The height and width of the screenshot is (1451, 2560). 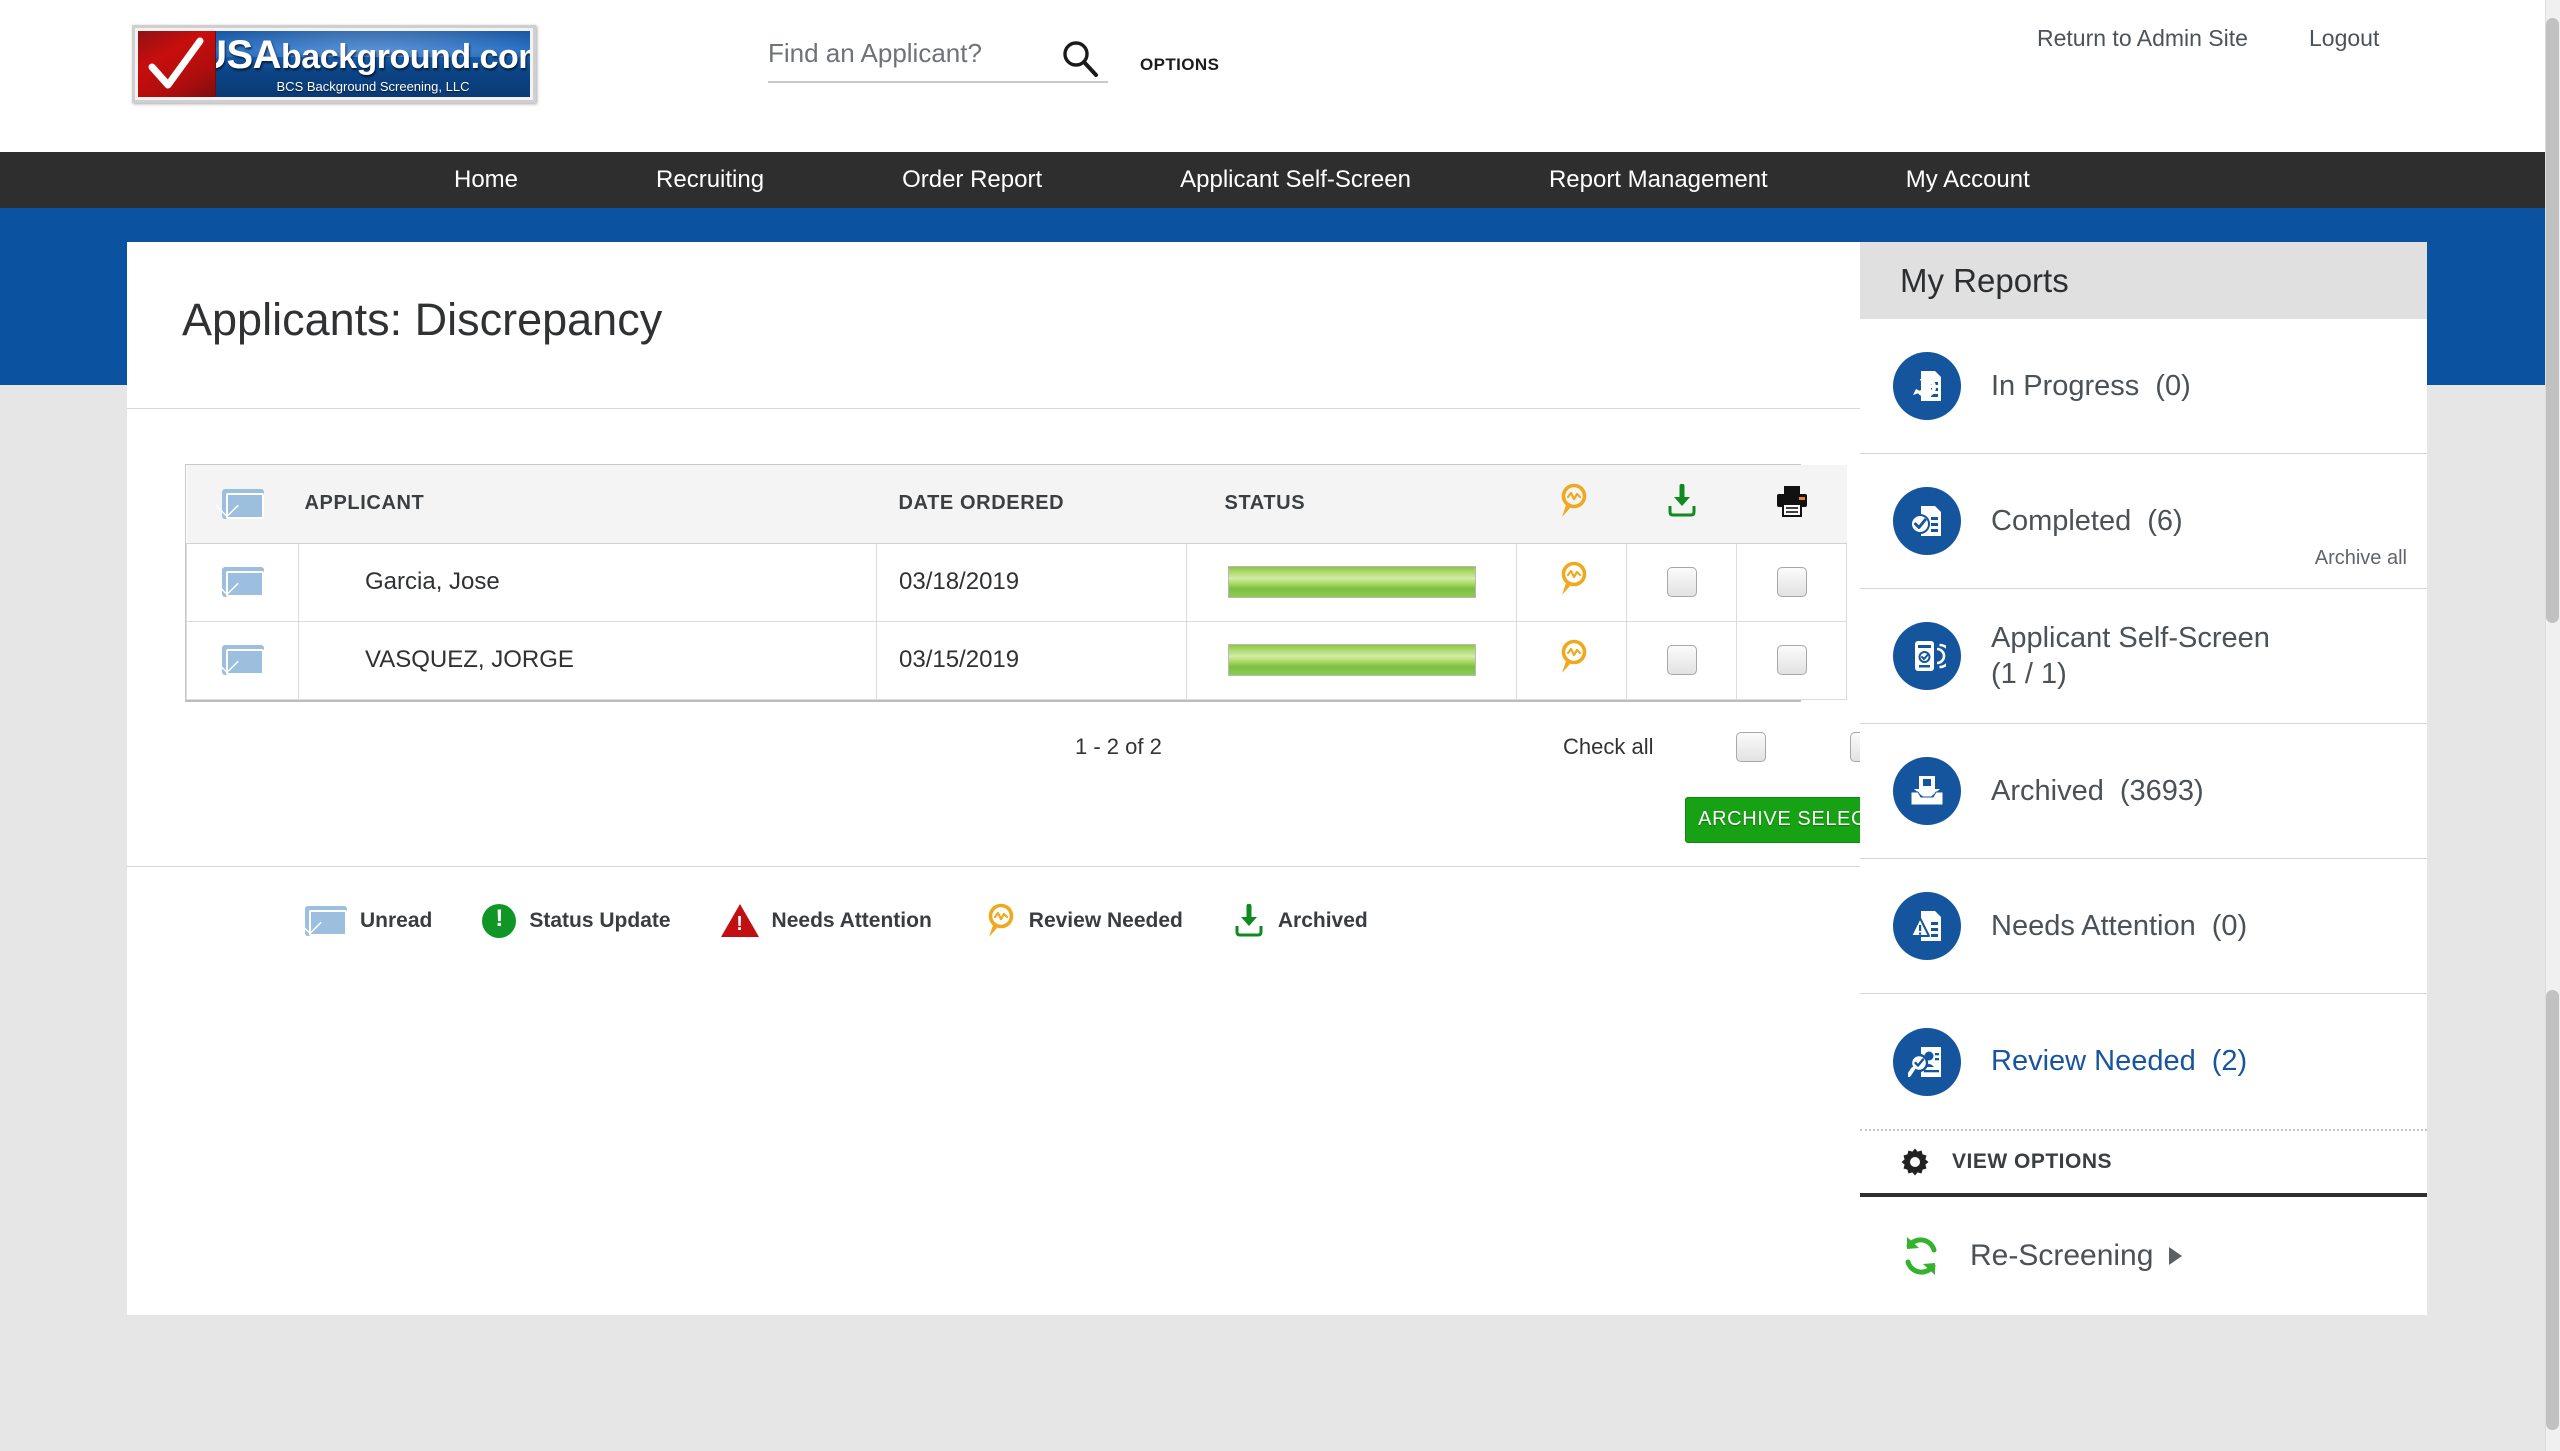 I want to click on legend-label: Archived, so click(x=1322, y=920).